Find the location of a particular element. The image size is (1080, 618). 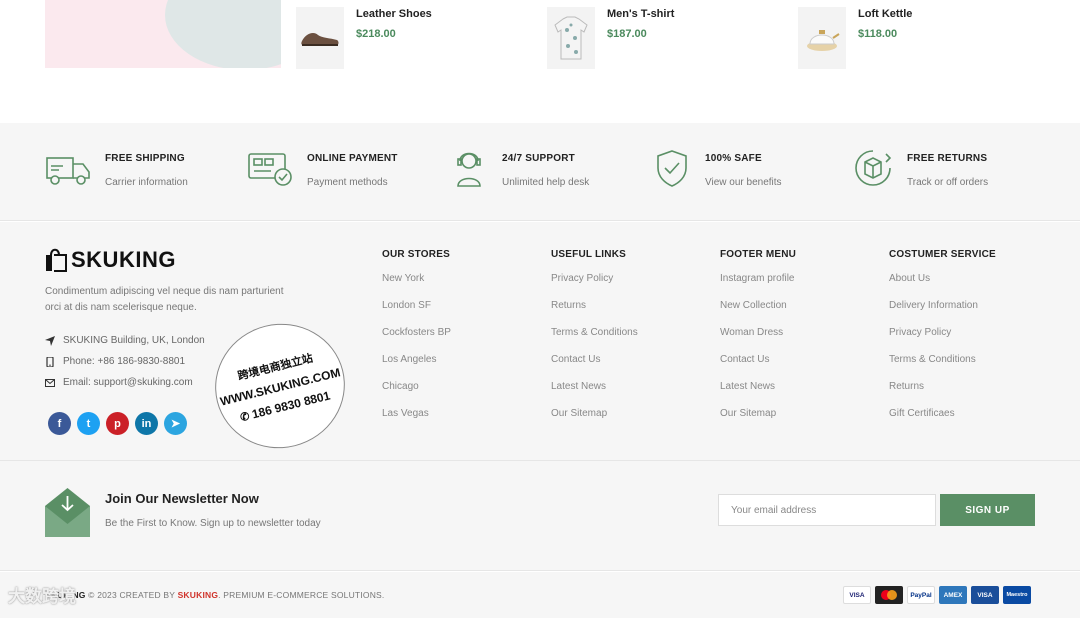

feature-title: ONLINE PAYMENT is located at coordinates (352, 158).